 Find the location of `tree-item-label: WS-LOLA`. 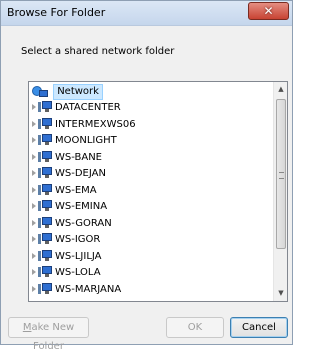

tree-item-label: WS-LOLA is located at coordinates (78, 272).